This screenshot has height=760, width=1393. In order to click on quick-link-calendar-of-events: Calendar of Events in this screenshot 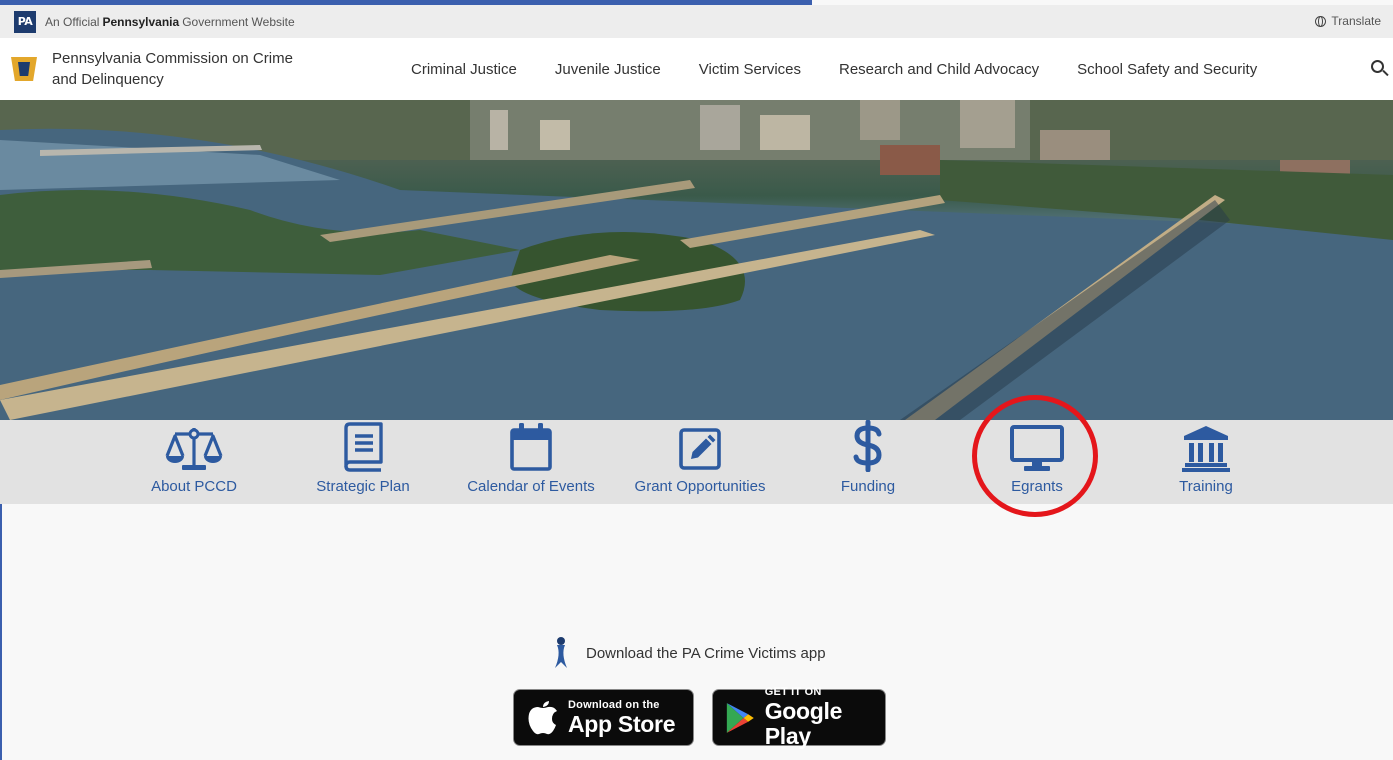, I will do `click(531, 462)`.